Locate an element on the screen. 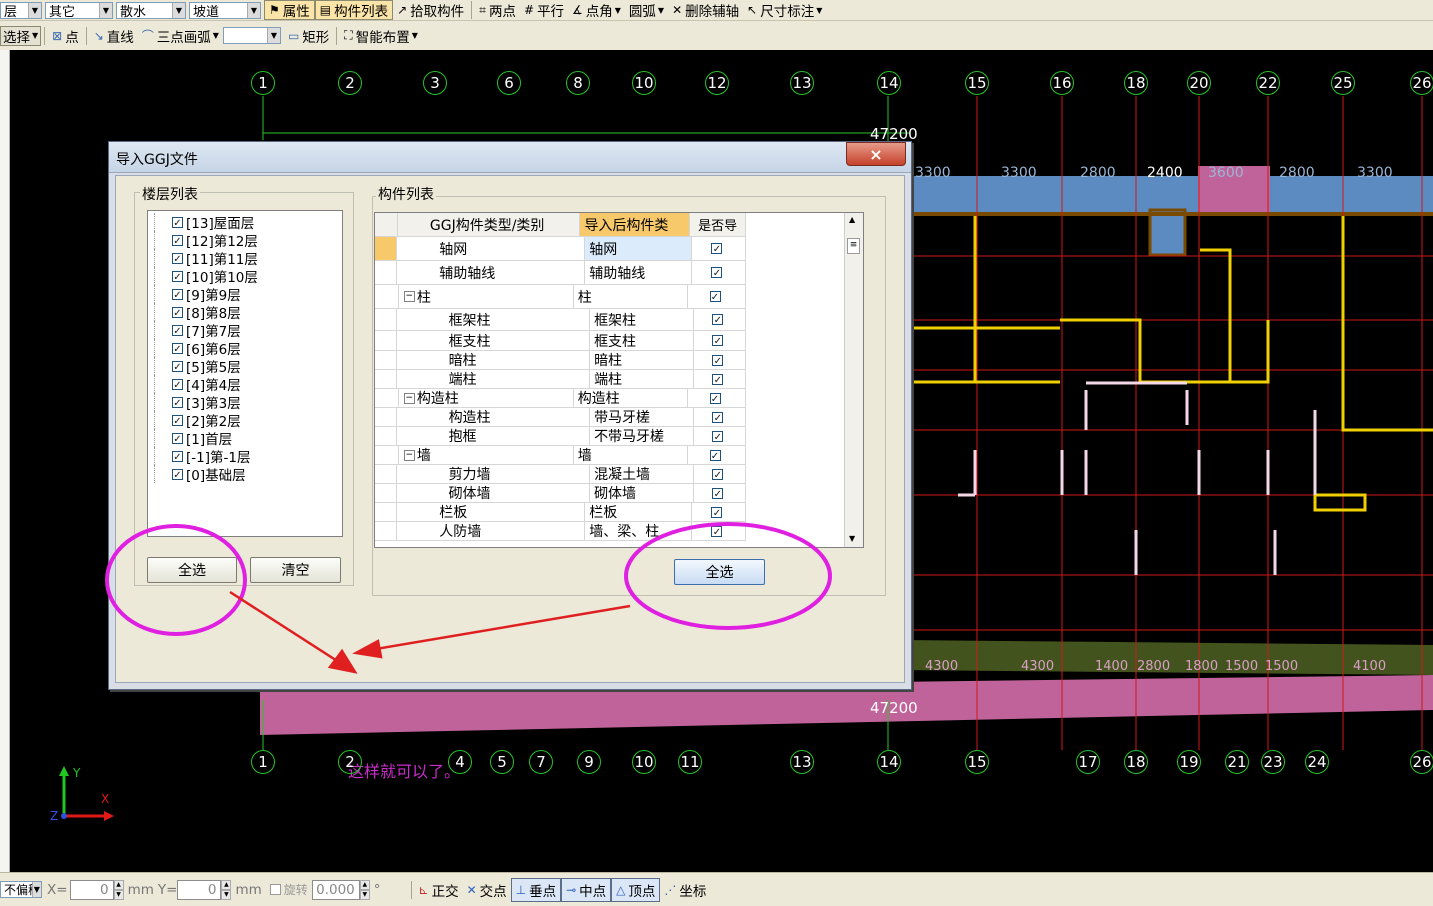 This screenshot has width=1433, height=906. rotate-checkbox is located at coordinates (275, 889).